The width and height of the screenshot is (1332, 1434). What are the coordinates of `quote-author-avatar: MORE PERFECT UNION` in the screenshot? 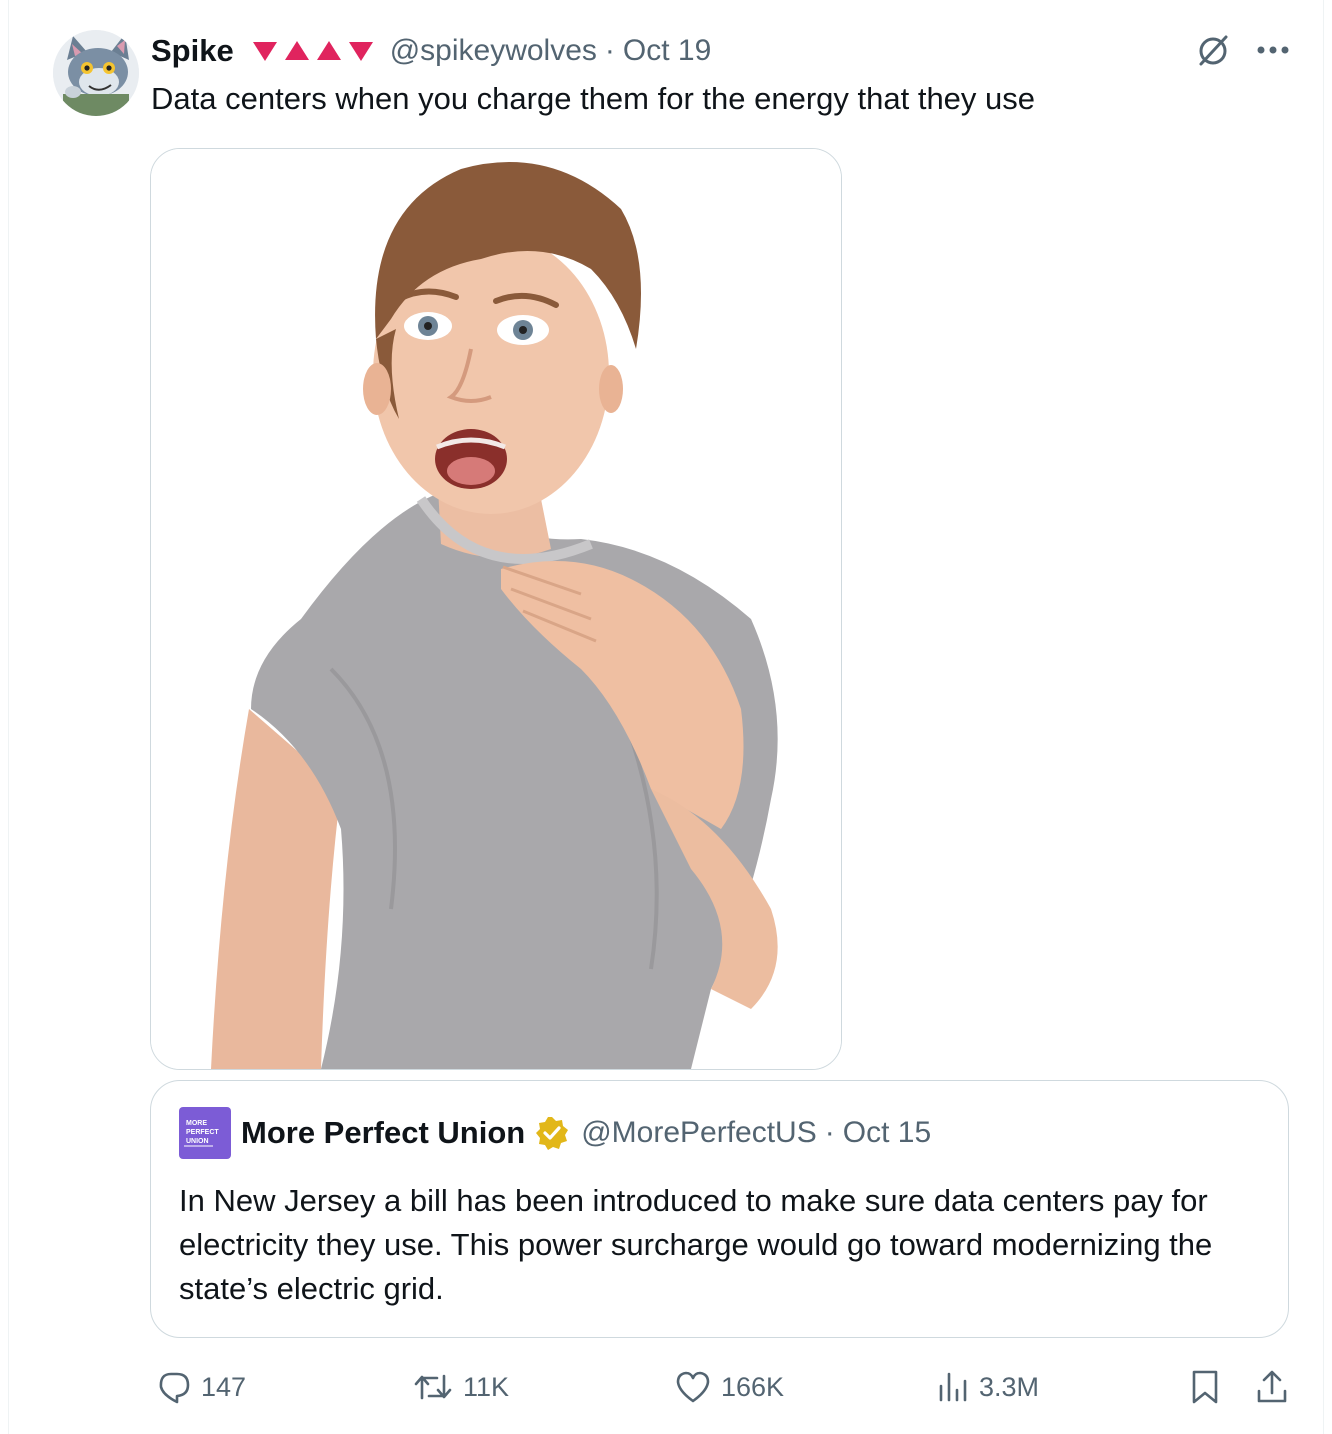 It's located at (205, 1133).